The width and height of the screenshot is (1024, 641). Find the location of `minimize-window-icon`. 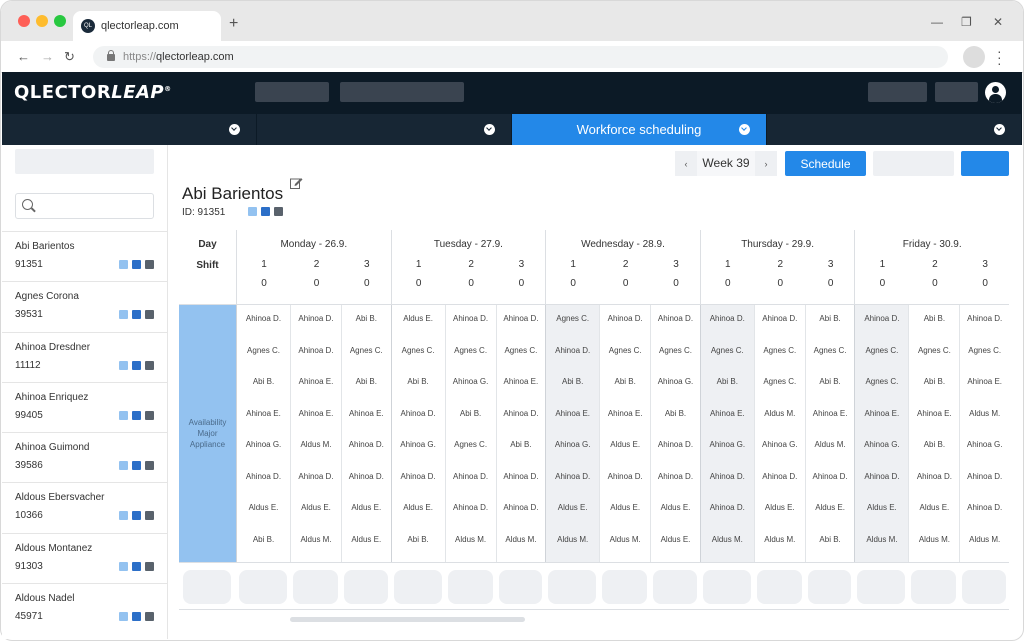

minimize-window-icon is located at coordinates (42, 21).